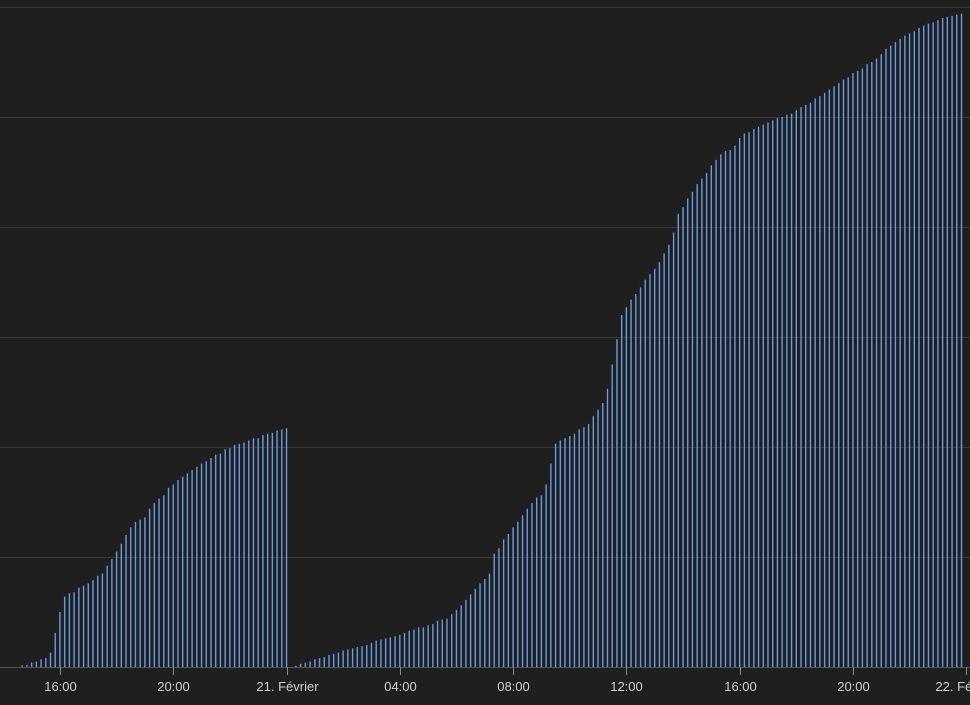 Image resolution: width=970 pixels, height=705 pixels. Describe the element at coordinates (740, 686) in the screenshot. I see `x-tick-label: 16:00` at that location.